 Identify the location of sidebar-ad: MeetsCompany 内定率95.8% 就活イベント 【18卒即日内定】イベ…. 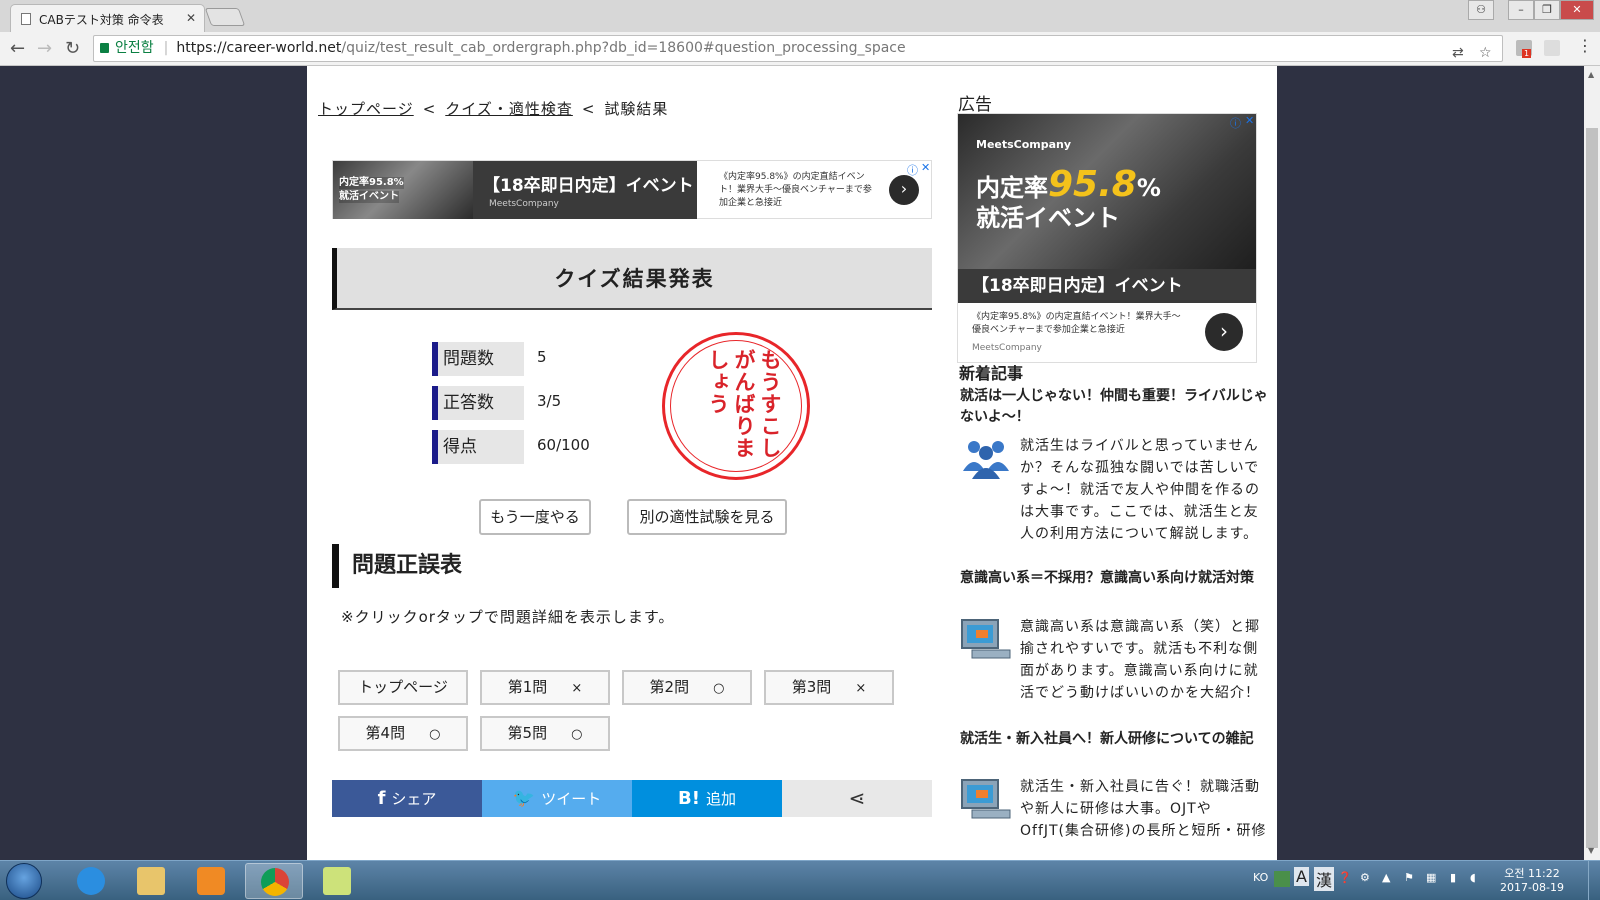
(1107, 238).